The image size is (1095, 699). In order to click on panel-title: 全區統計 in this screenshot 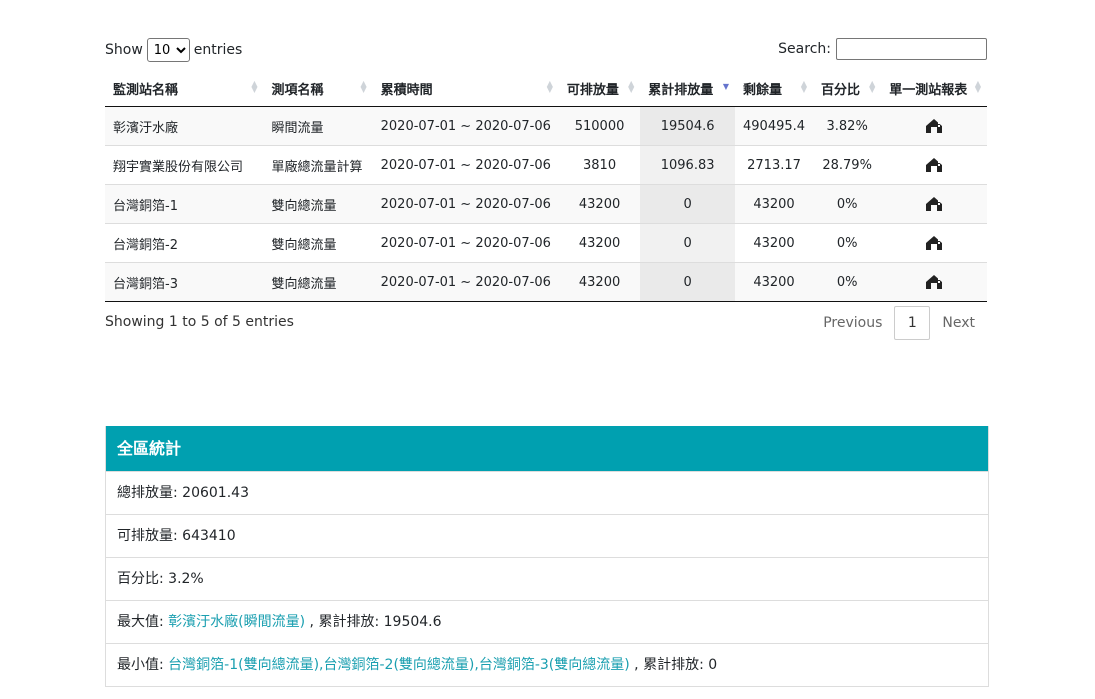, I will do `click(547, 448)`.